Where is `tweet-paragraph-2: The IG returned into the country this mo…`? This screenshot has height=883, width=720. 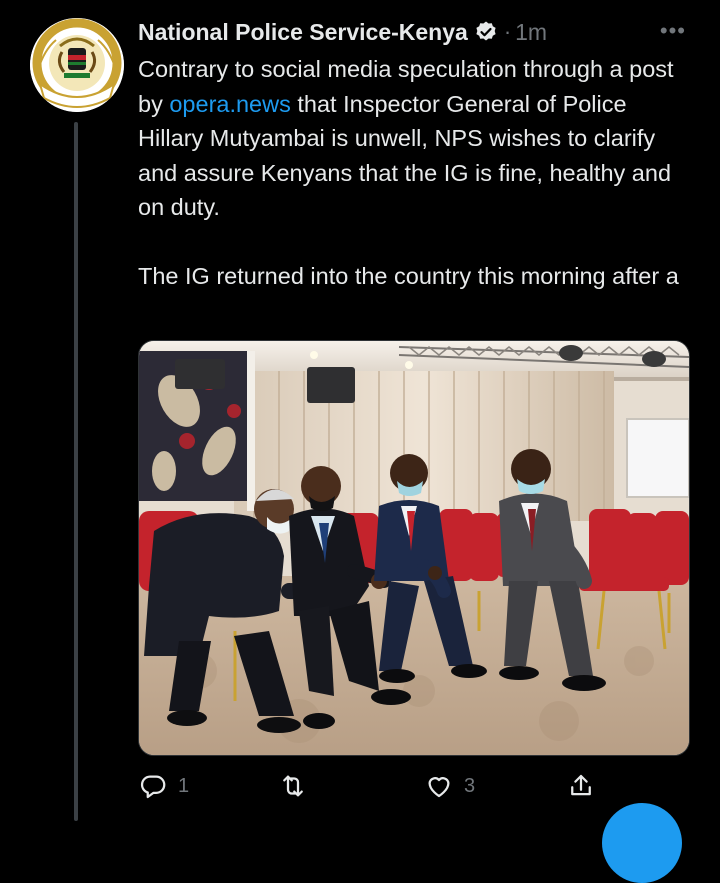
tweet-paragraph-2: The IG returned into the country this mo… is located at coordinates (408, 275).